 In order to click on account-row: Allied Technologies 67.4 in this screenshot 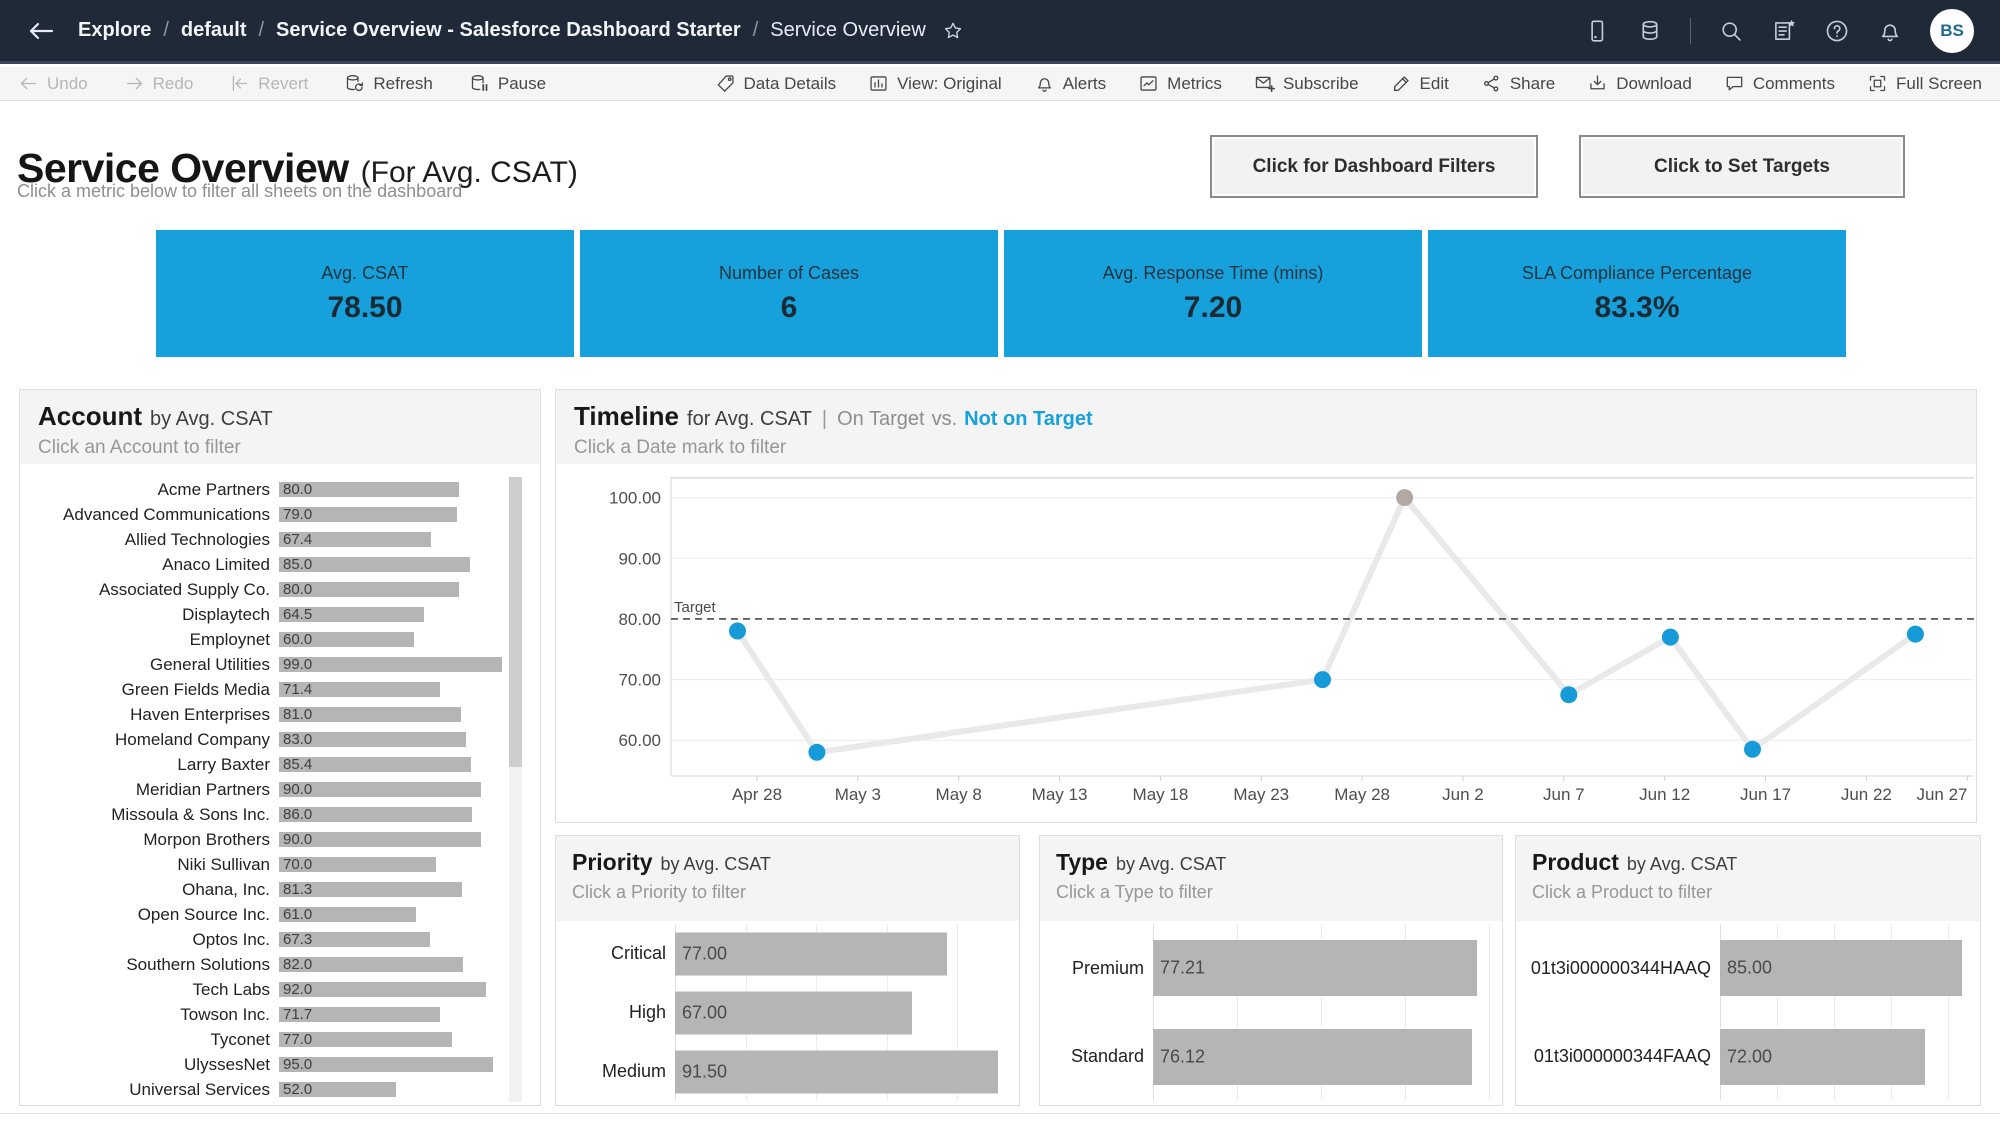, I will do `click(280, 539)`.